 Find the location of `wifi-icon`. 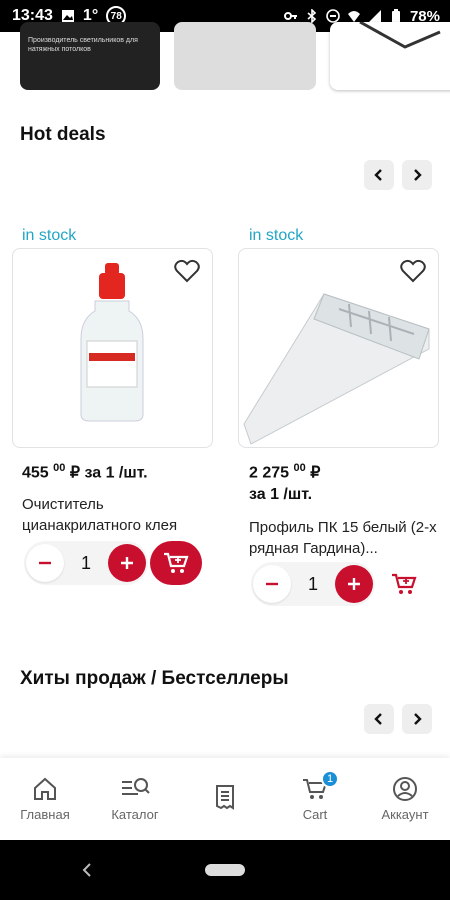

wifi-icon is located at coordinates (353, 16).